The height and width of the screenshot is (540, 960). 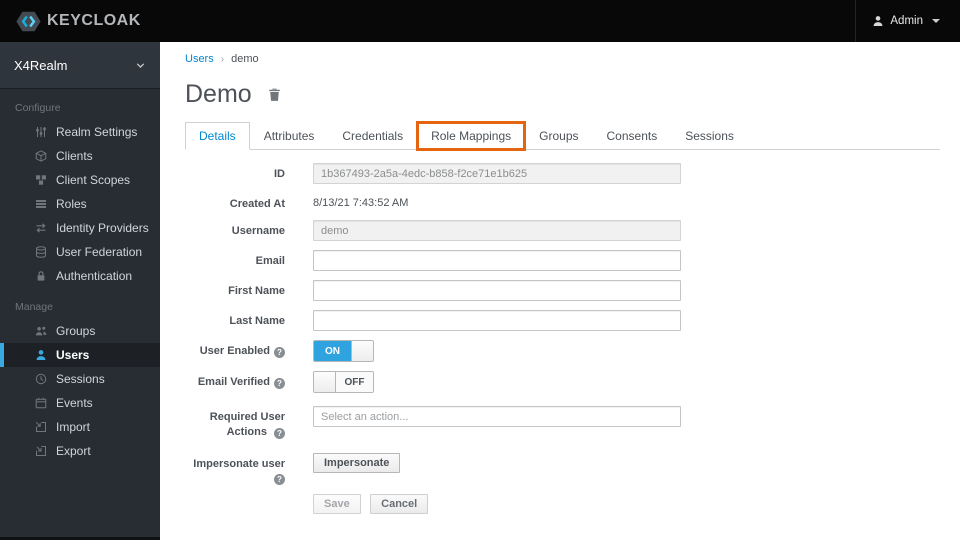 What do you see at coordinates (40, 379) in the screenshot?
I see `clock-icon` at bounding box center [40, 379].